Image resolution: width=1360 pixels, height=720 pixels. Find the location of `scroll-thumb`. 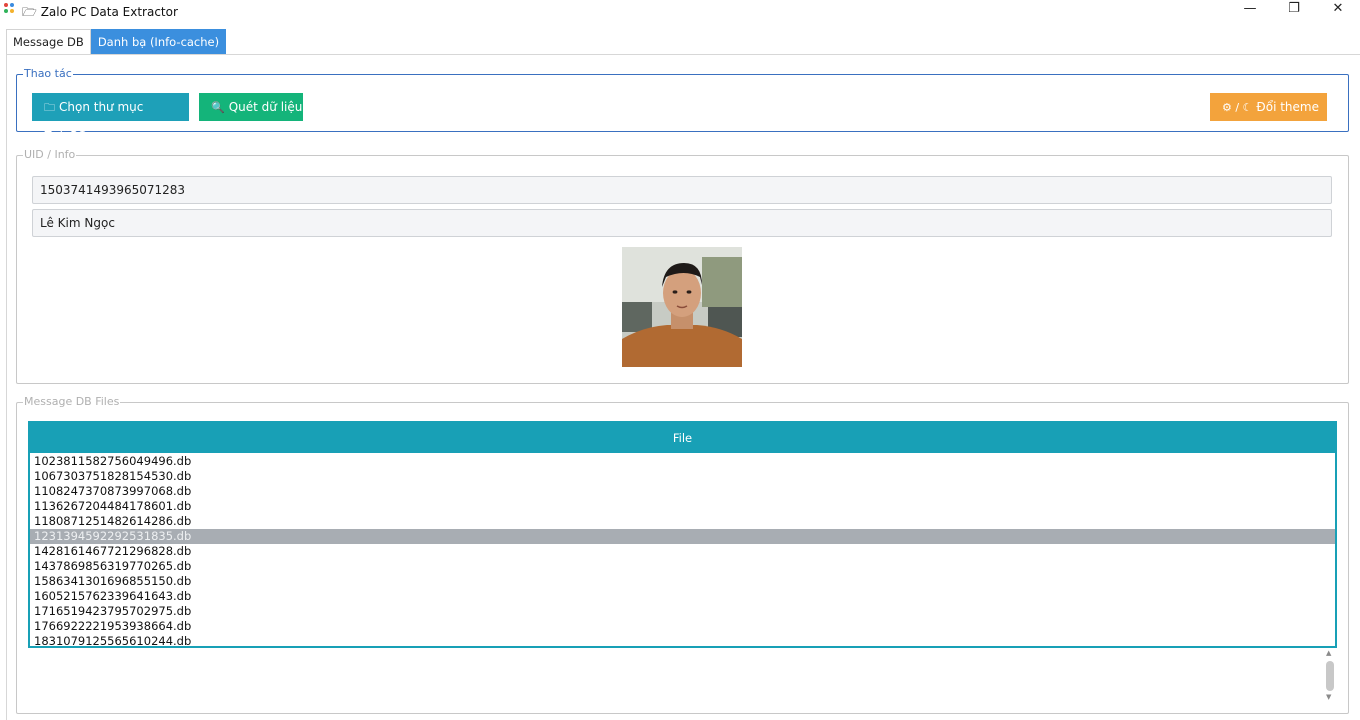

scroll-thumb is located at coordinates (1330, 676).